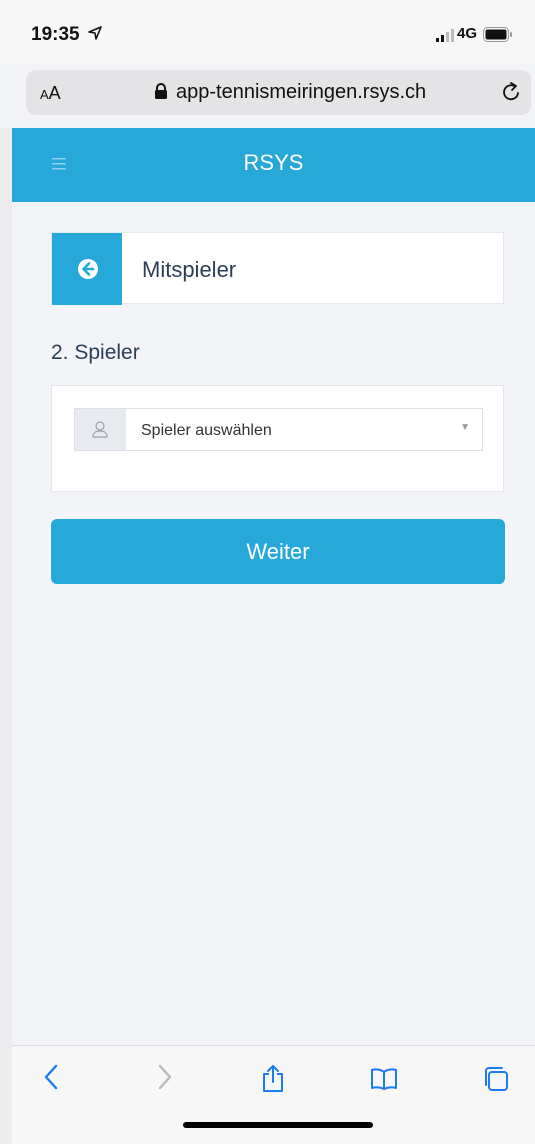 The image size is (535, 1144). What do you see at coordinates (445, 35) in the screenshot?
I see `signal-icon` at bounding box center [445, 35].